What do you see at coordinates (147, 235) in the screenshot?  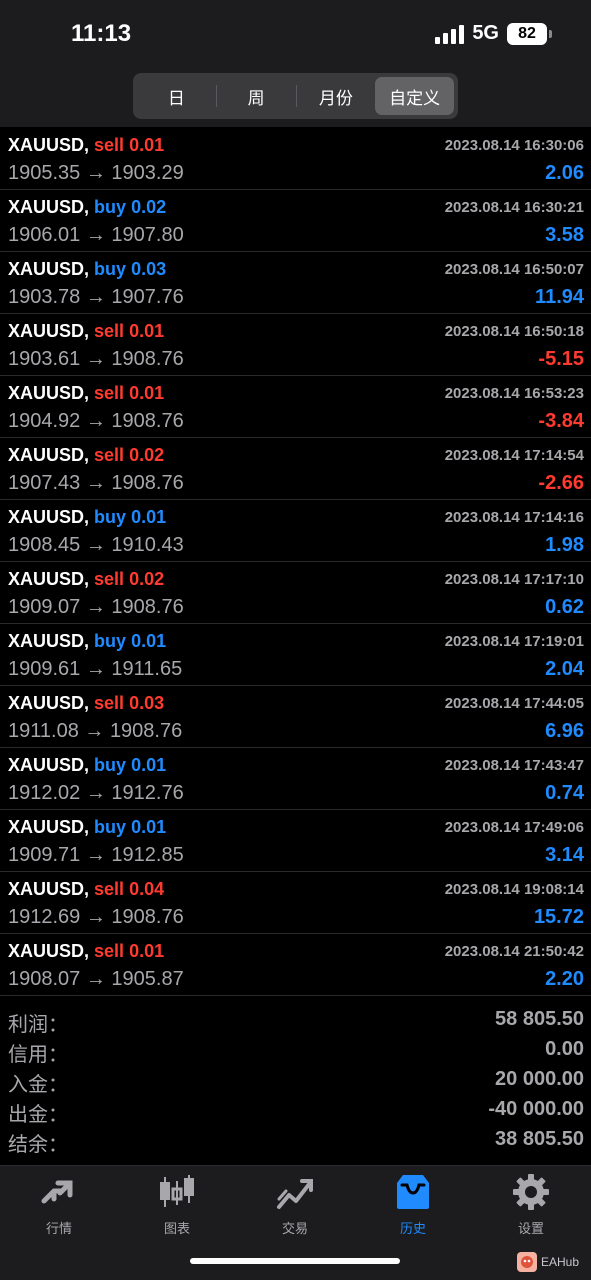 I see `close-price: 1907.80` at bounding box center [147, 235].